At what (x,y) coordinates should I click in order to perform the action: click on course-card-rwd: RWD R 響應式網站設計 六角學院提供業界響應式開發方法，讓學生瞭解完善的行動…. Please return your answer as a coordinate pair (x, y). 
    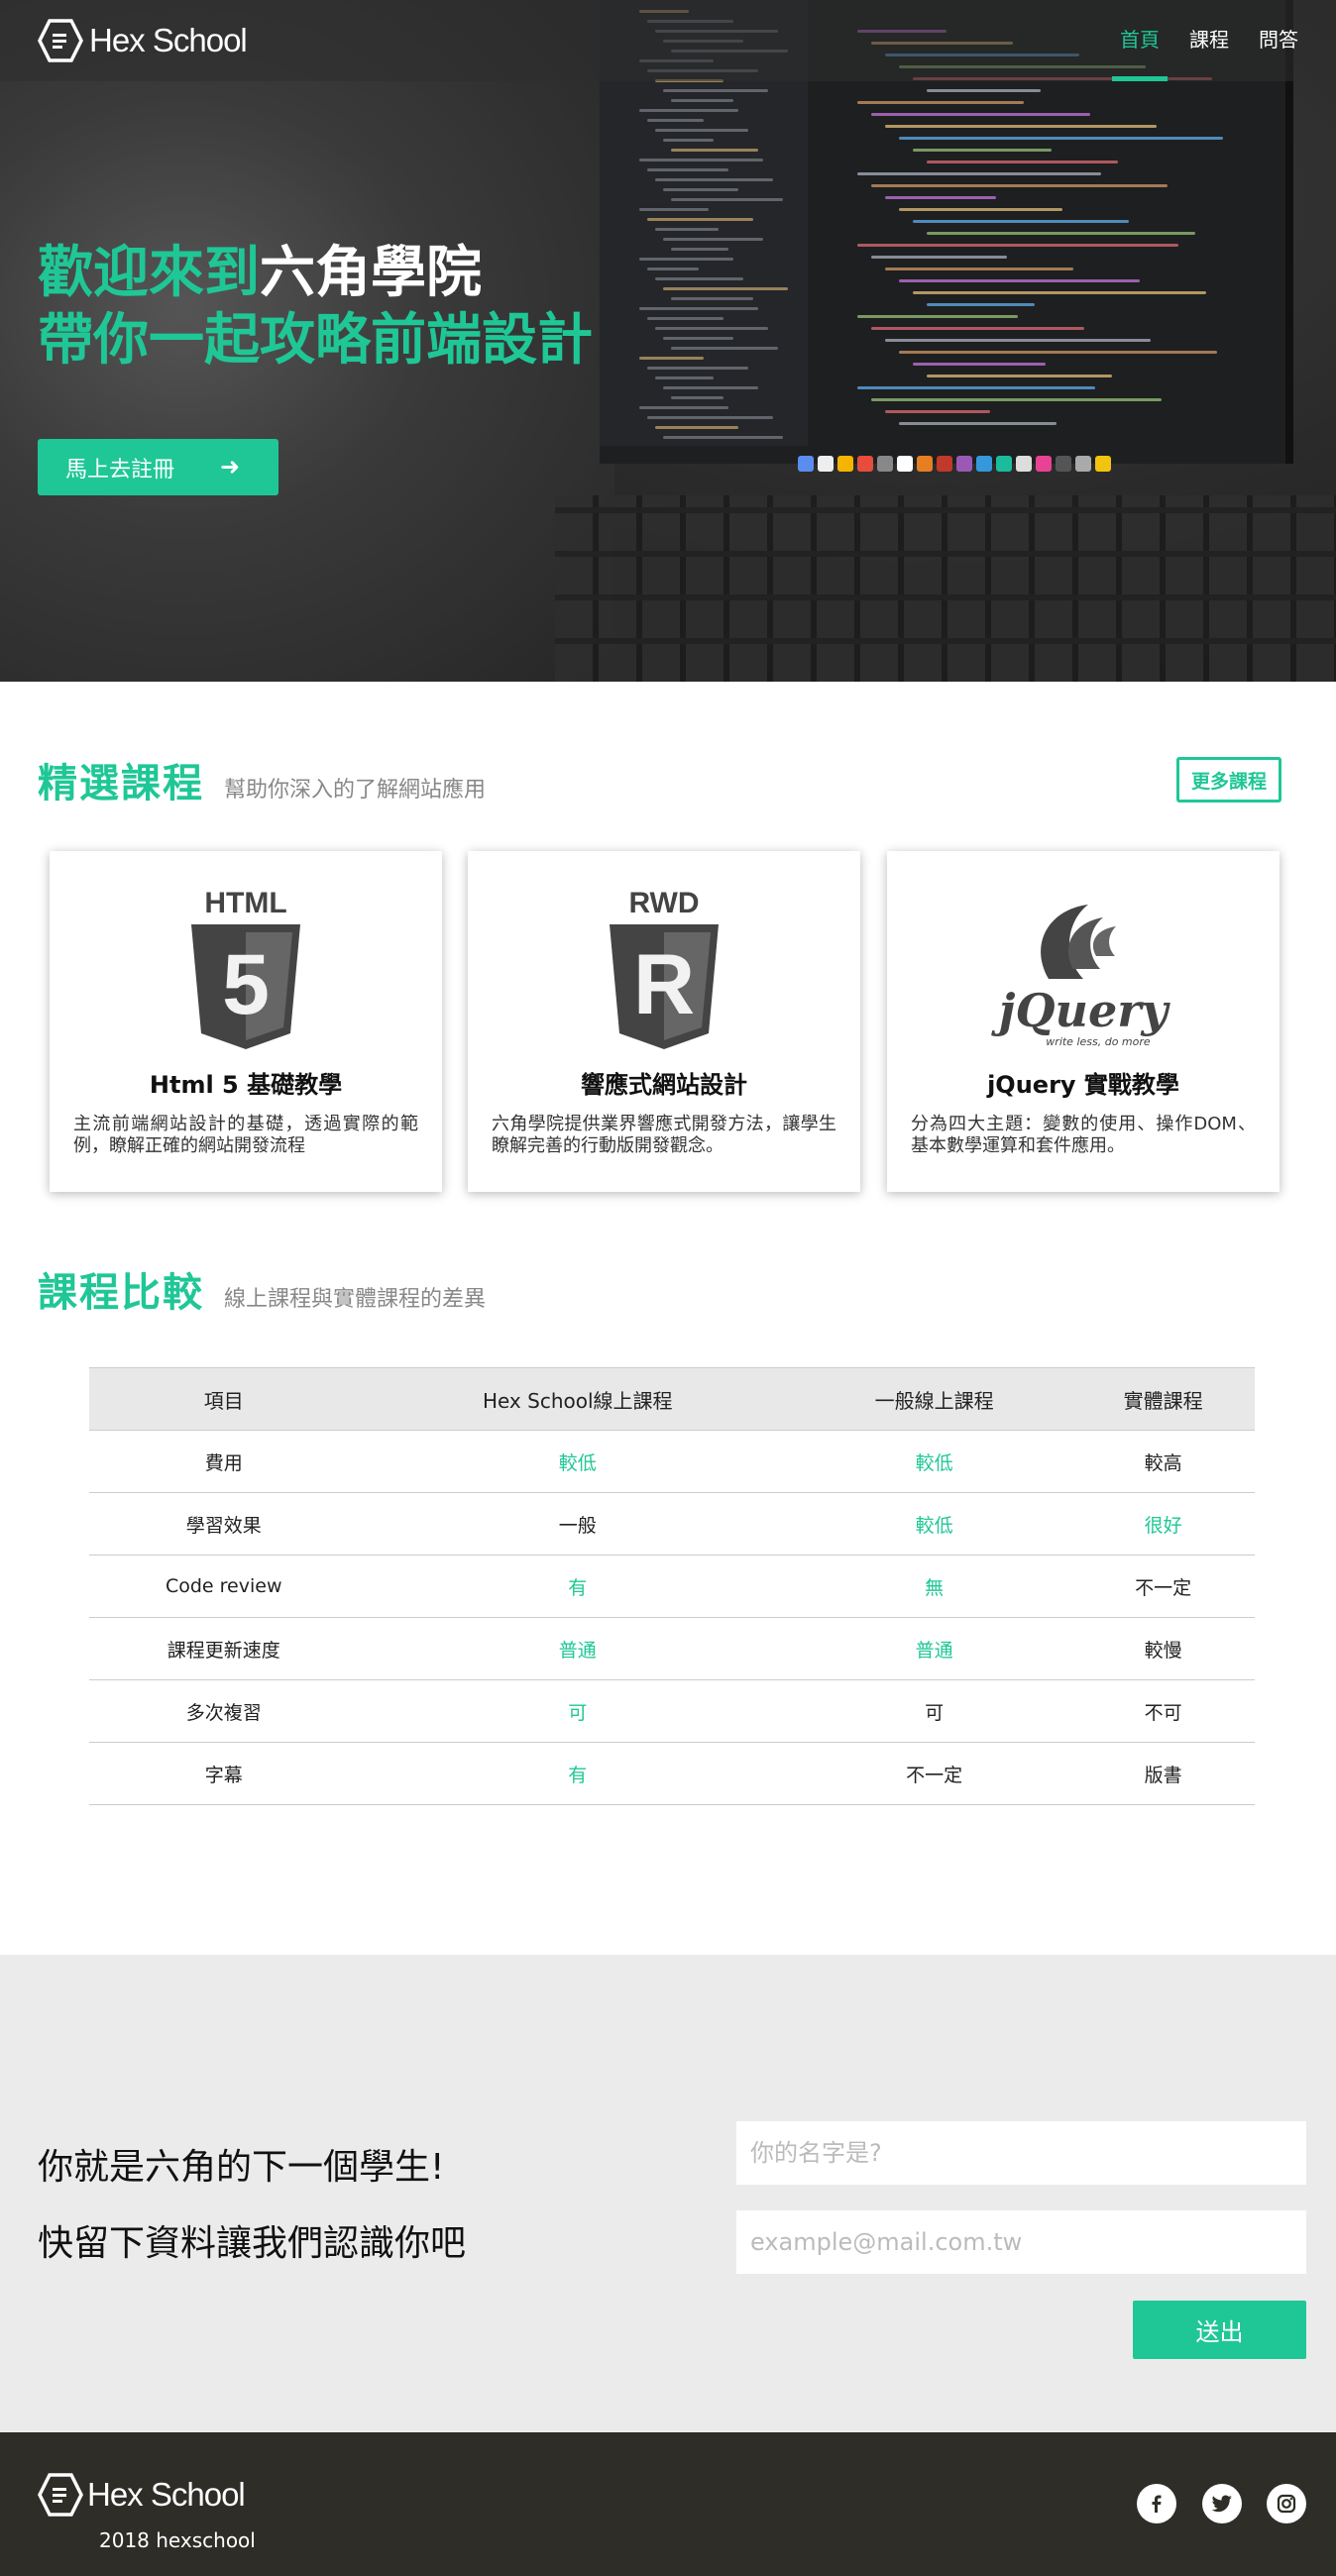
    Looking at the image, I should click on (664, 1021).